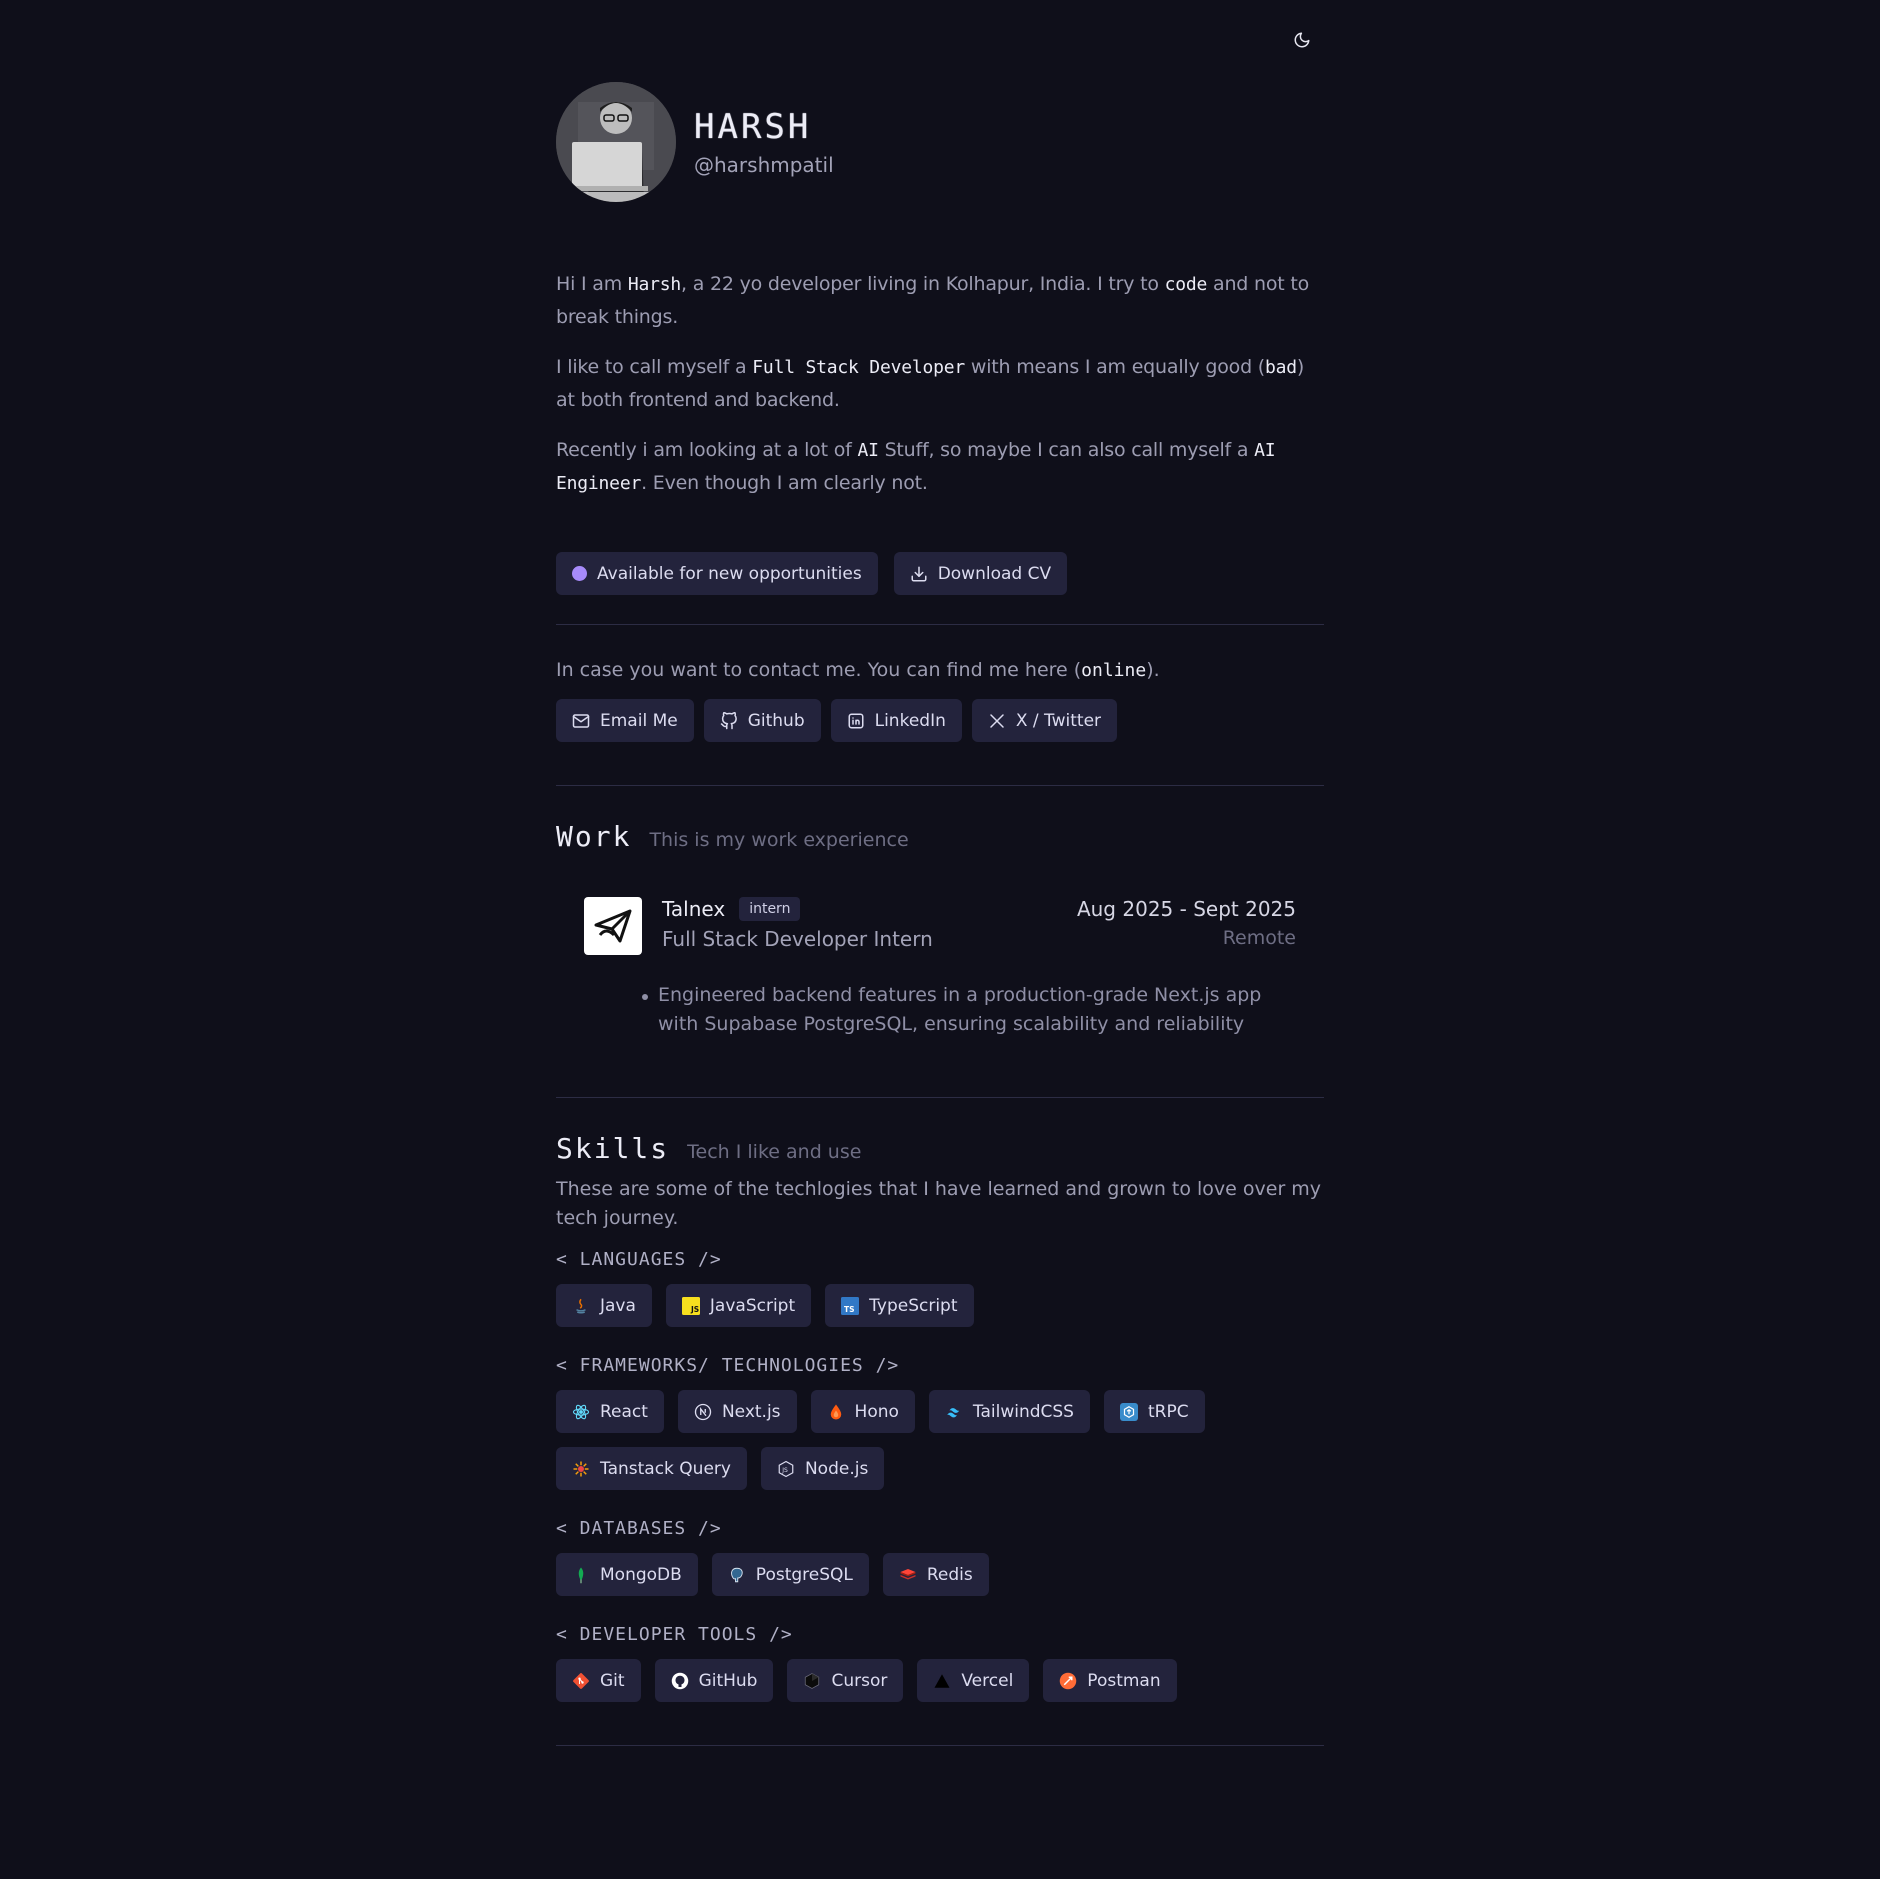 This screenshot has height=1879, width=1880. What do you see at coordinates (728, 720) in the screenshot?
I see `github-icon` at bounding box center [728, 720].